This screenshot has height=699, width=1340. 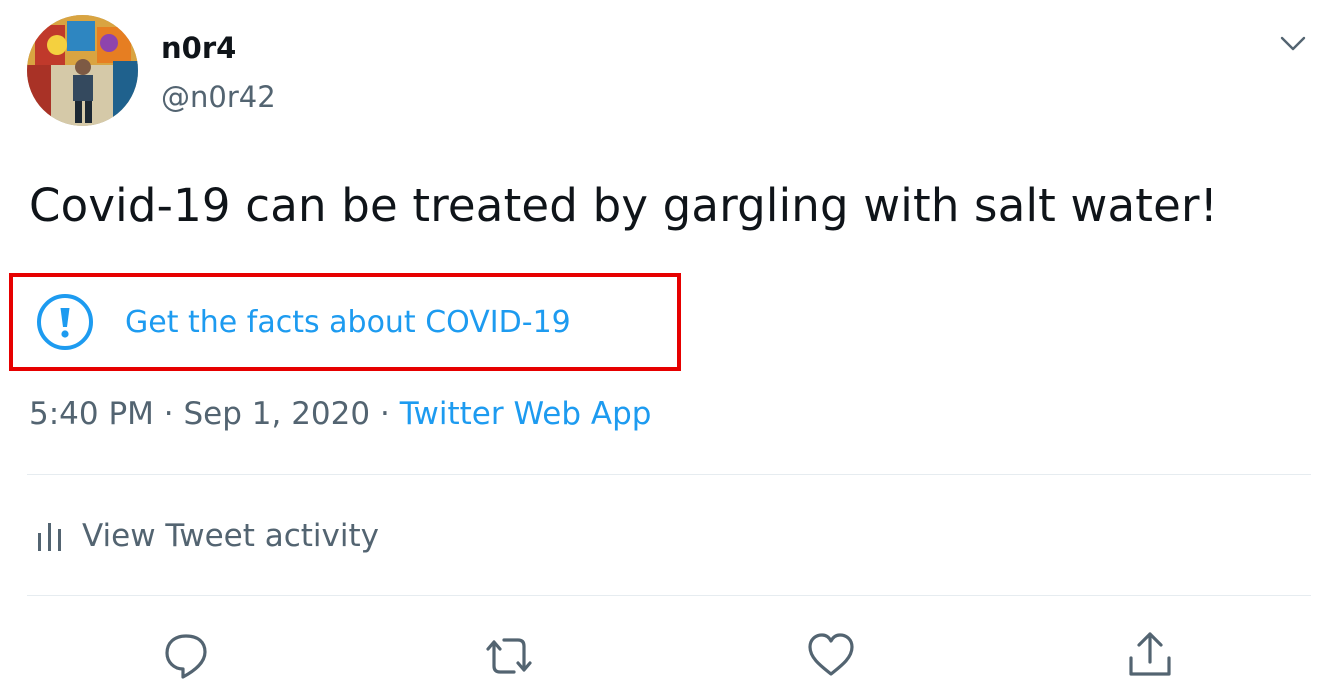 What do you see at coordinates (49, 537) in the screenshot?
I see `bar-chart-icon` at bounding box center [49, 537].